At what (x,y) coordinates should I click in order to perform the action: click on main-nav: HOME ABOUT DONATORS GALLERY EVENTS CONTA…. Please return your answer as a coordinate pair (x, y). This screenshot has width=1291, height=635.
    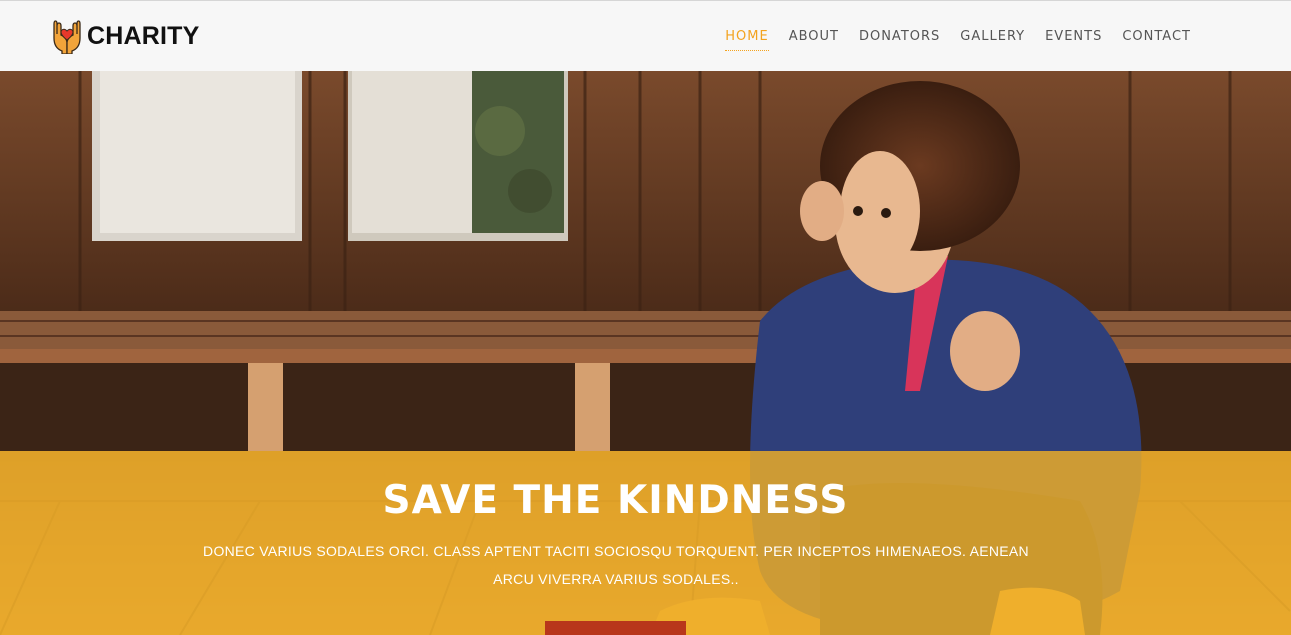
    Looking at the image, I should click on (948, 40).